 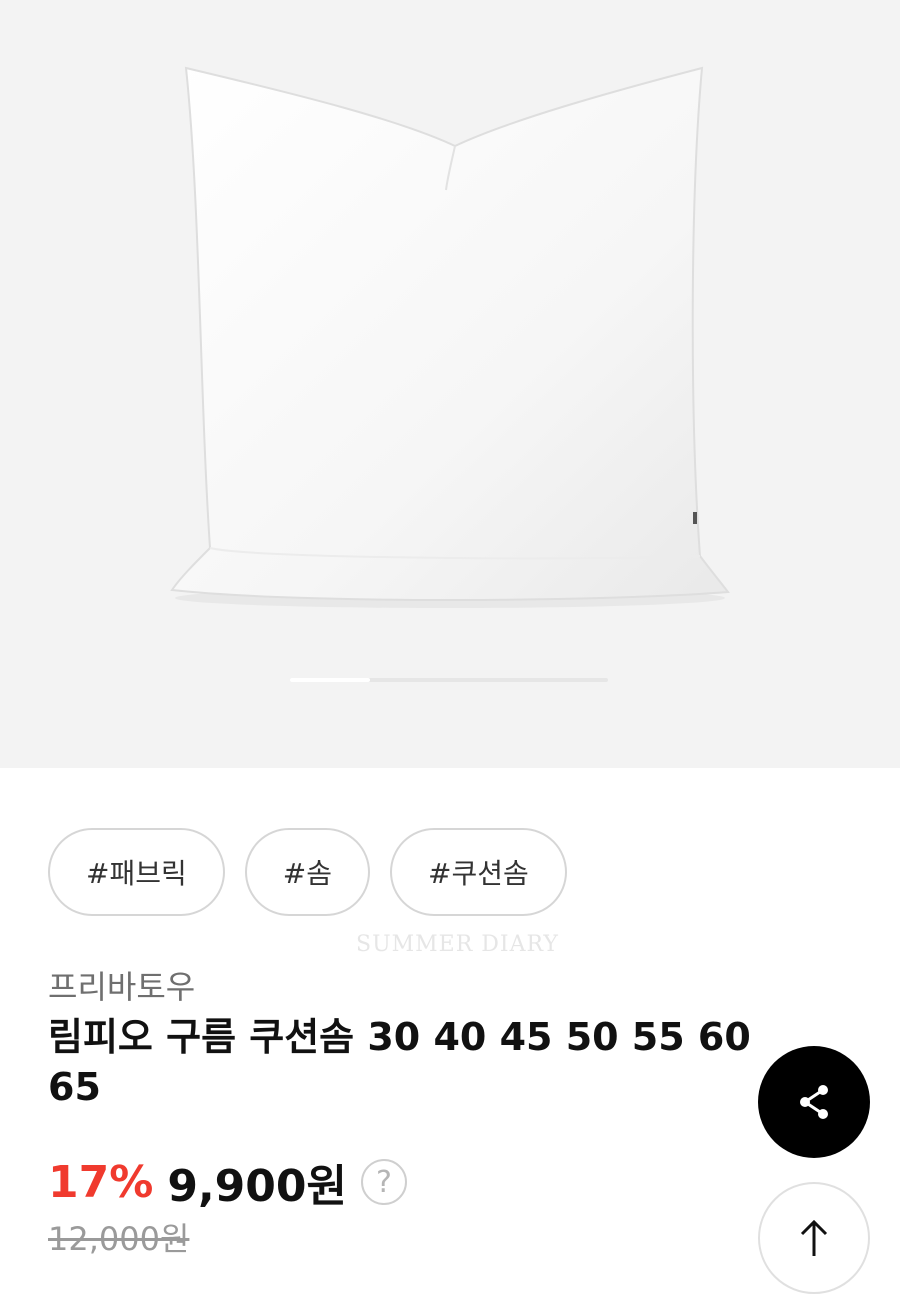 I want to click on tag-cotton: #솜, so click(x=307, y=872).